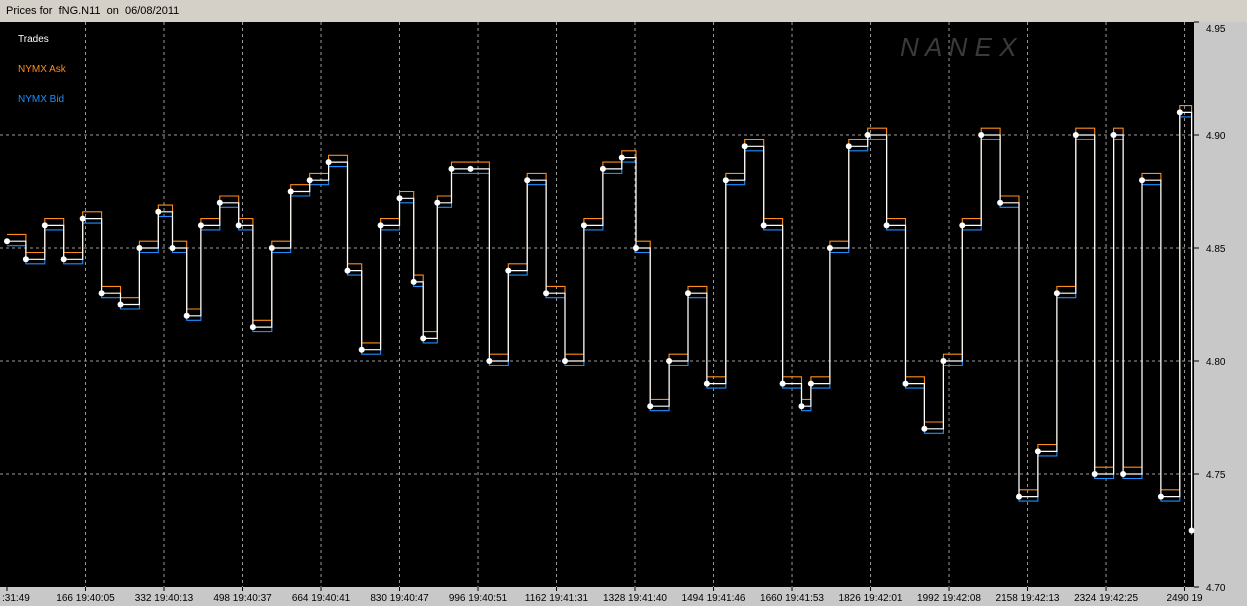 This screenshot has width=1247, height=606. I want to click on y-tick-label: 4.70, so click(1216, 588).